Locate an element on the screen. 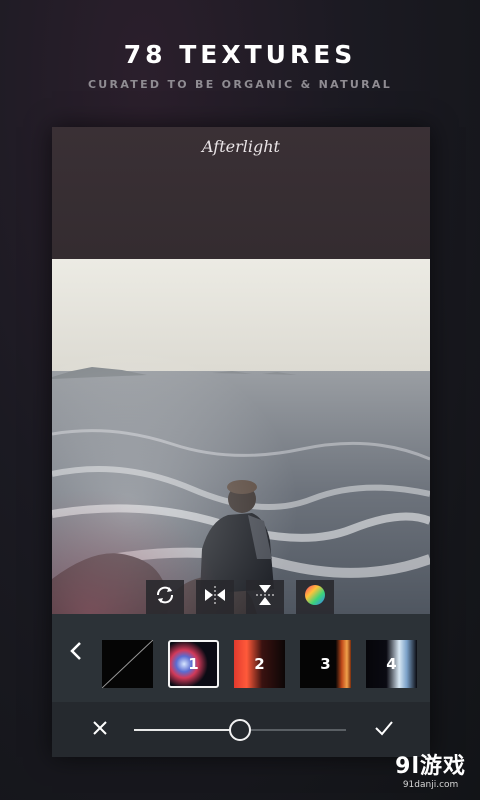 The height and width of the screenshot is (800, 480). hero-title: 78 TEXTURES is located at coordinates (240, 54).